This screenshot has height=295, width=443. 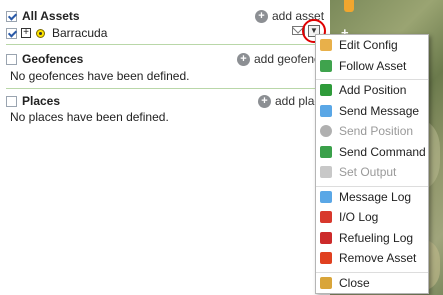 I want to click on places-empty-text: No places have been defined., so click(x=89, y=117).